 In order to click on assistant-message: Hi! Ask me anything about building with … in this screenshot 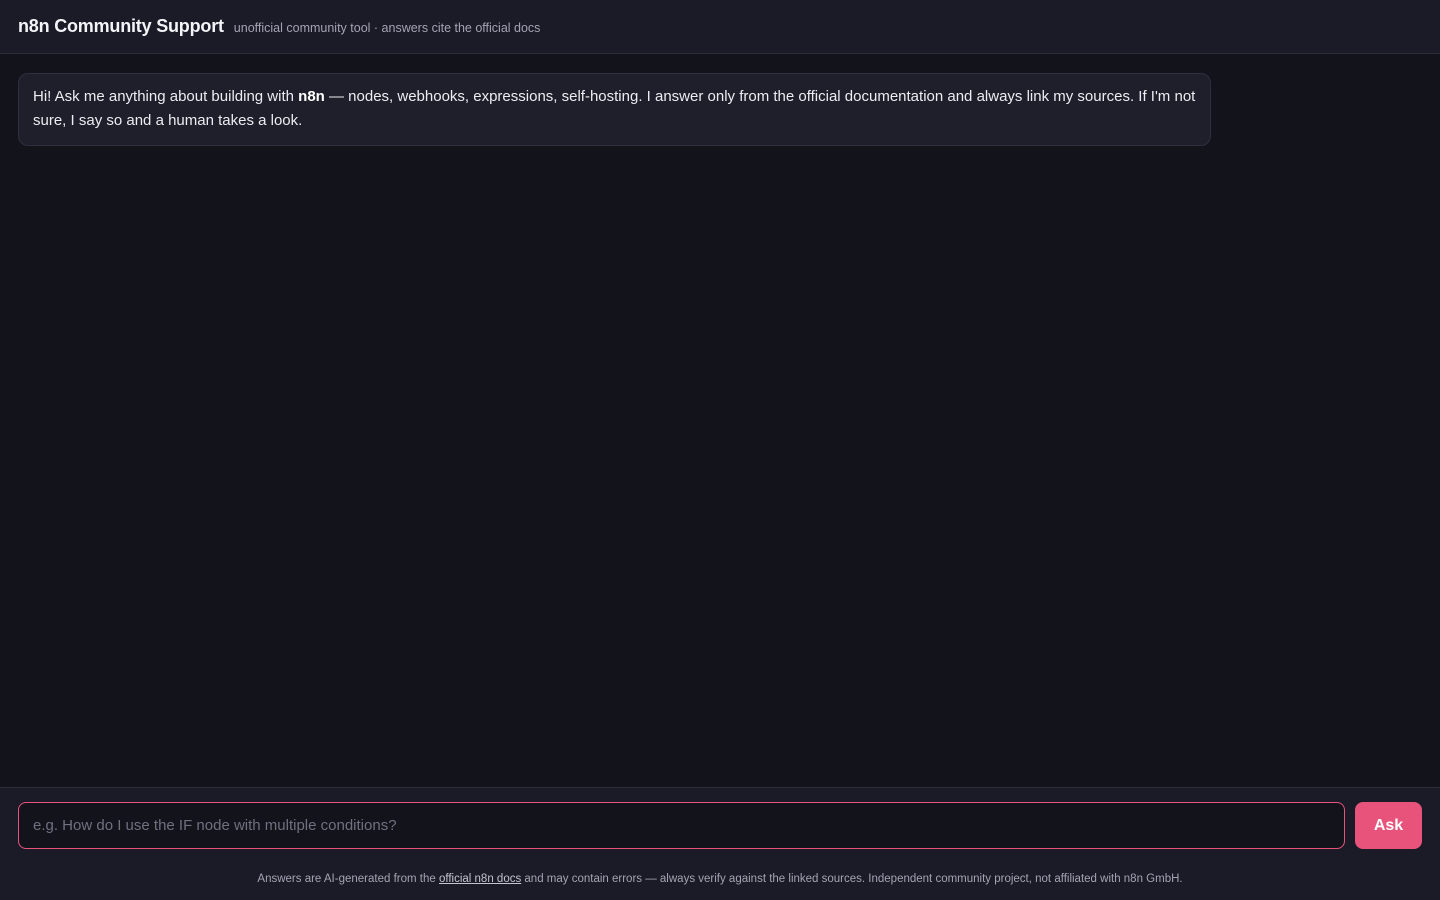, I will do `click(614, 109)`.